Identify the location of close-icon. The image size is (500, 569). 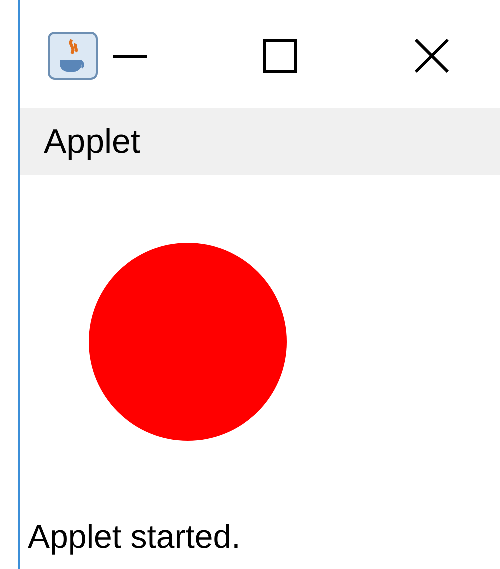
(432, 56).